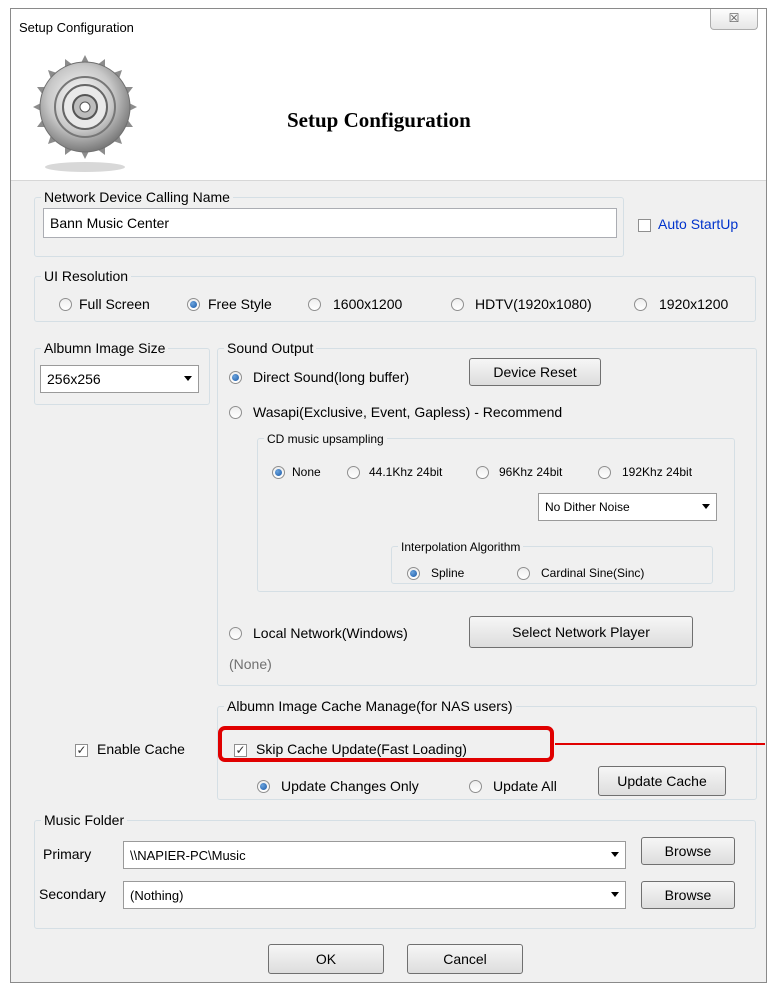  What do you see at coordinates (81, 750) in the screenshot?
I see `enable-cache-checkbox: ✓` at bounding box center [81, 750].